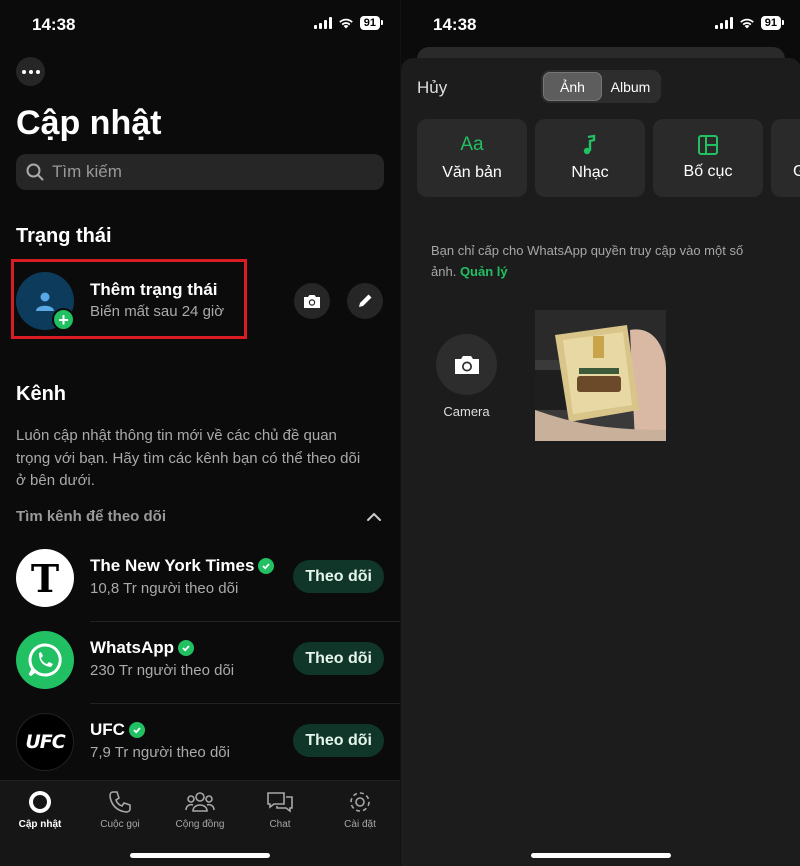  I want to click on manage-link: Quản lý, so click(484, 271).